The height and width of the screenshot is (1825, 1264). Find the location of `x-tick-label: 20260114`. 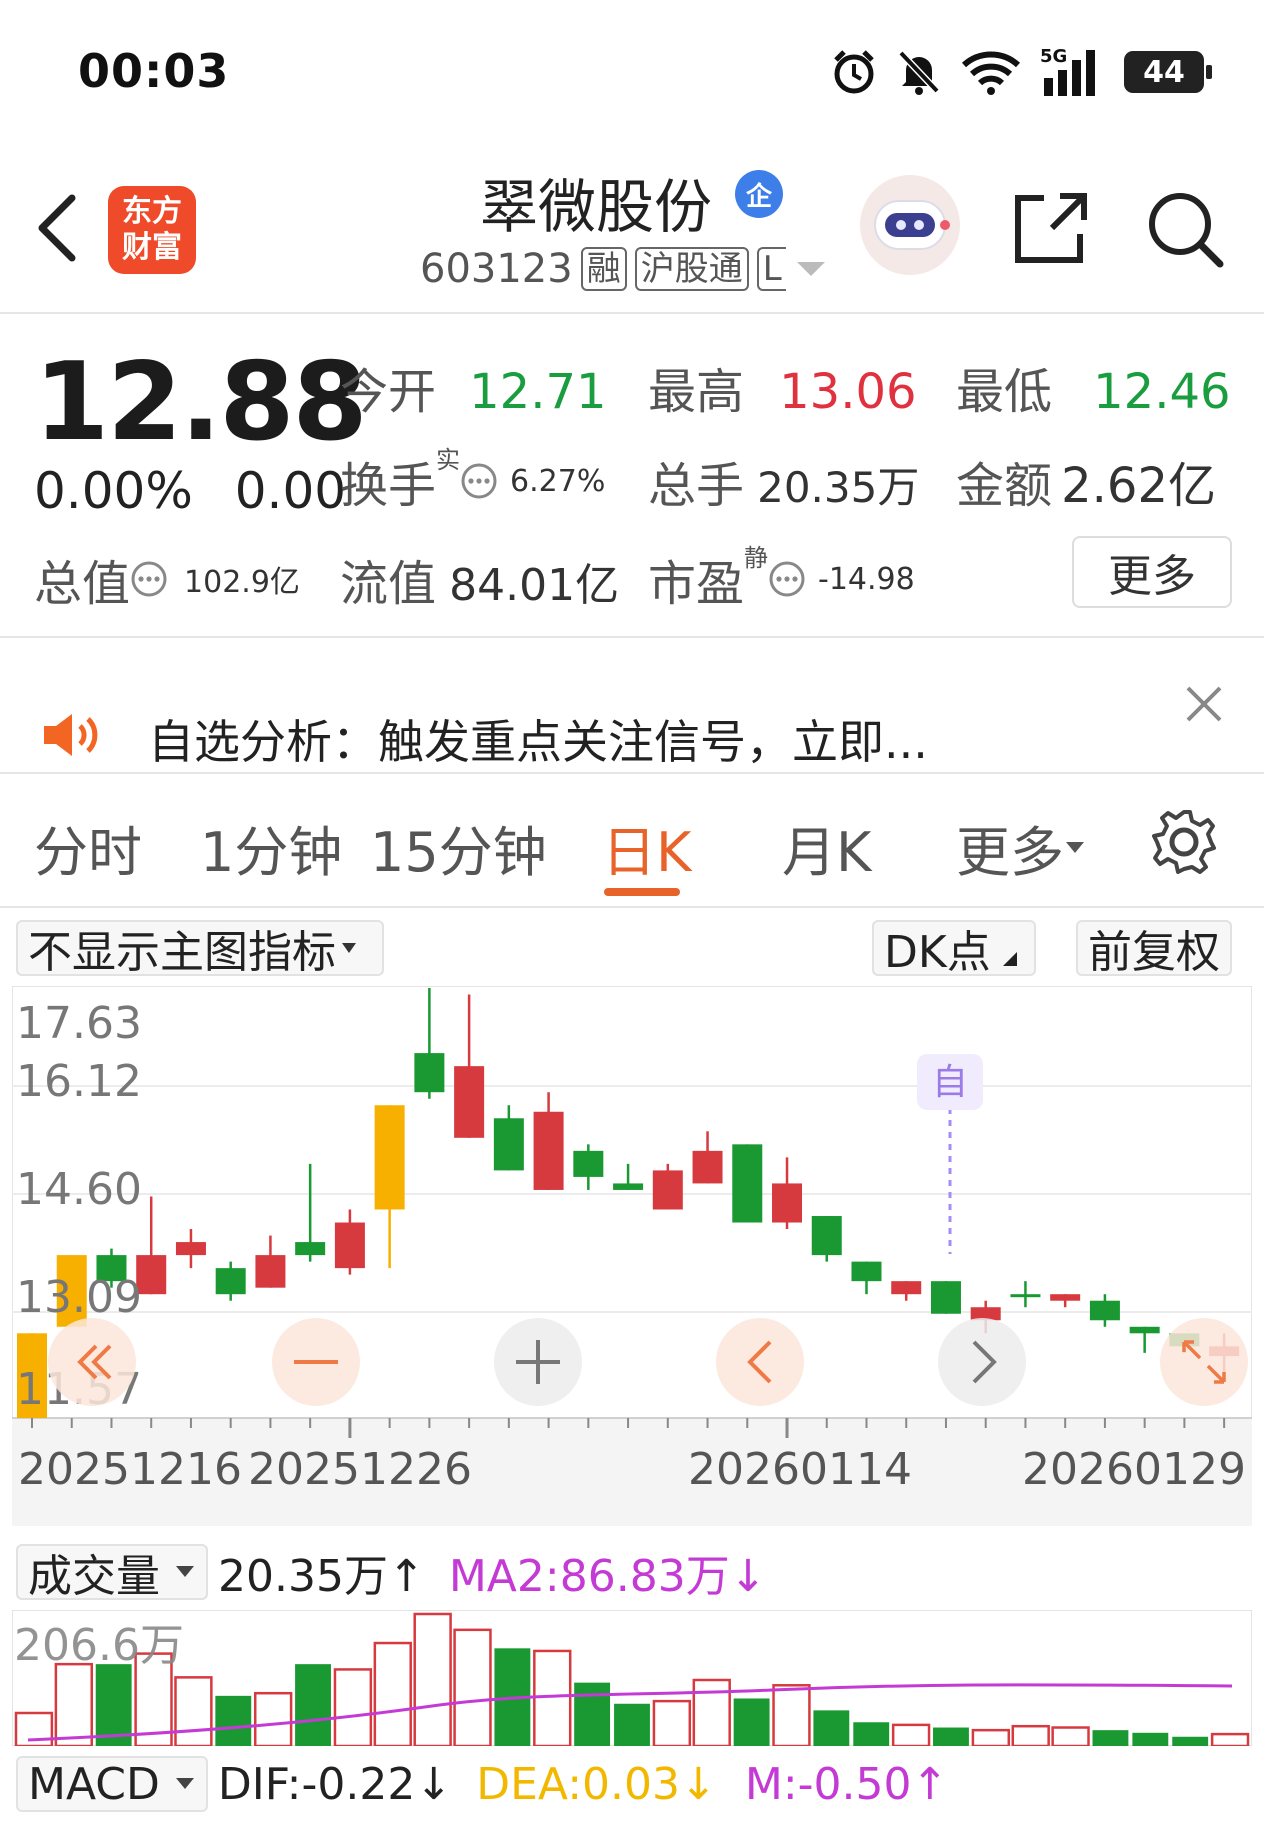

x-tick-label: 20260114 is located at coordinates (800, 1469).